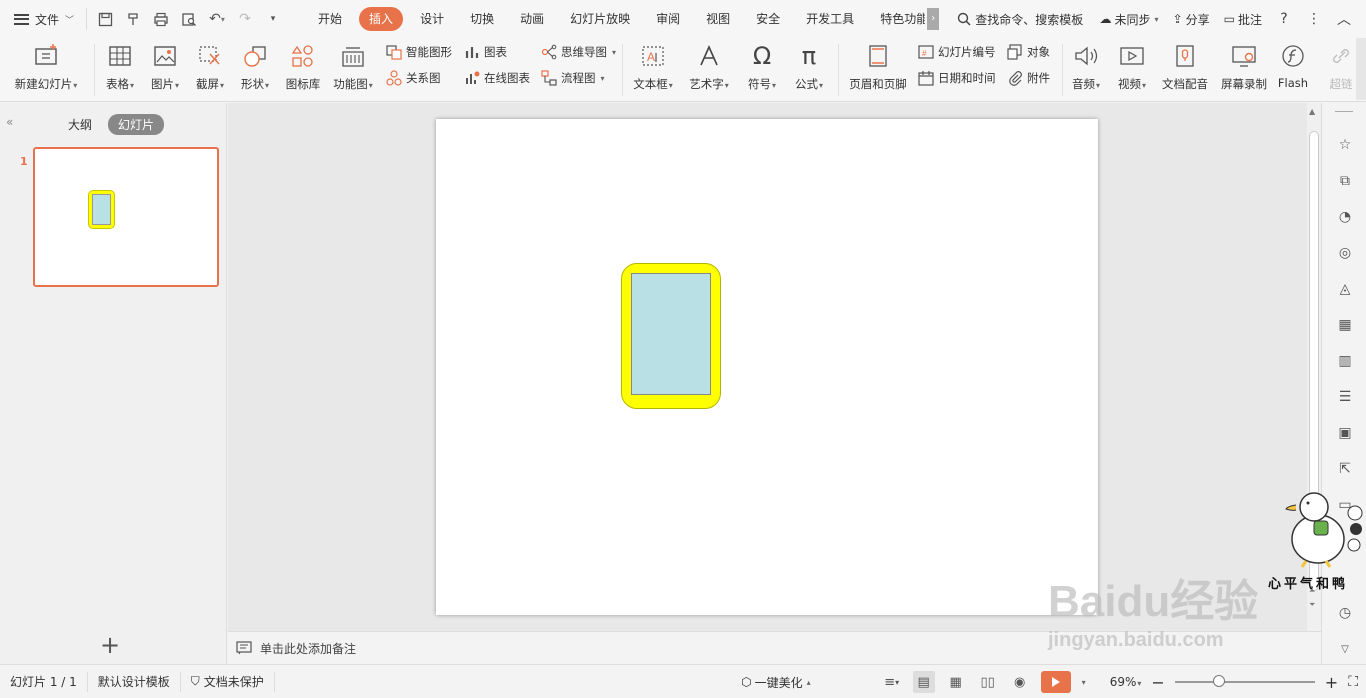 The width and height of the screenshot is (1366, 698). Describe the element at coordinates (46, 70) in the screenshot. I see `new-slide-button: 新建幻灯片▾` at that location.